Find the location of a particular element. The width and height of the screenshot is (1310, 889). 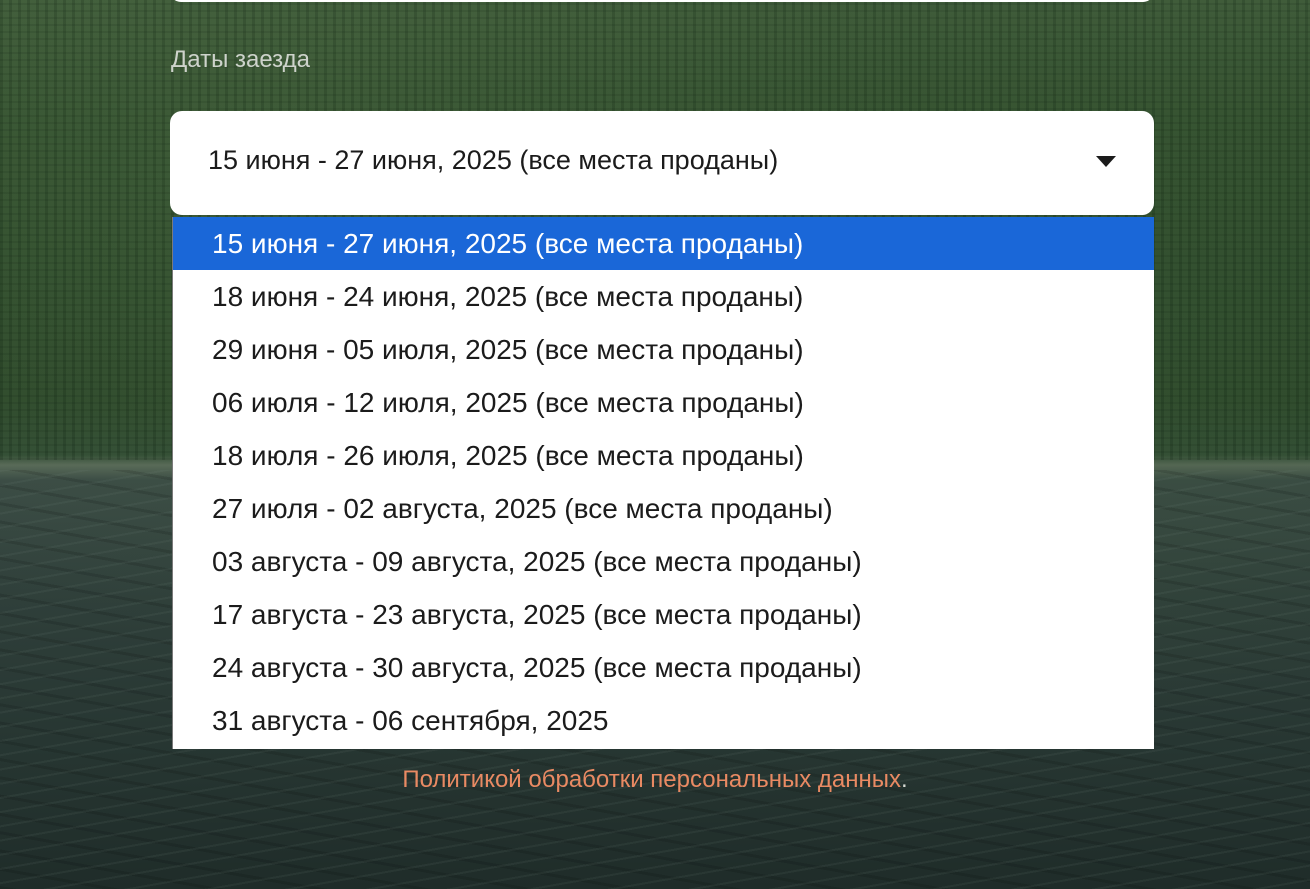

footer-period: . is located at coordinates (904, 779).